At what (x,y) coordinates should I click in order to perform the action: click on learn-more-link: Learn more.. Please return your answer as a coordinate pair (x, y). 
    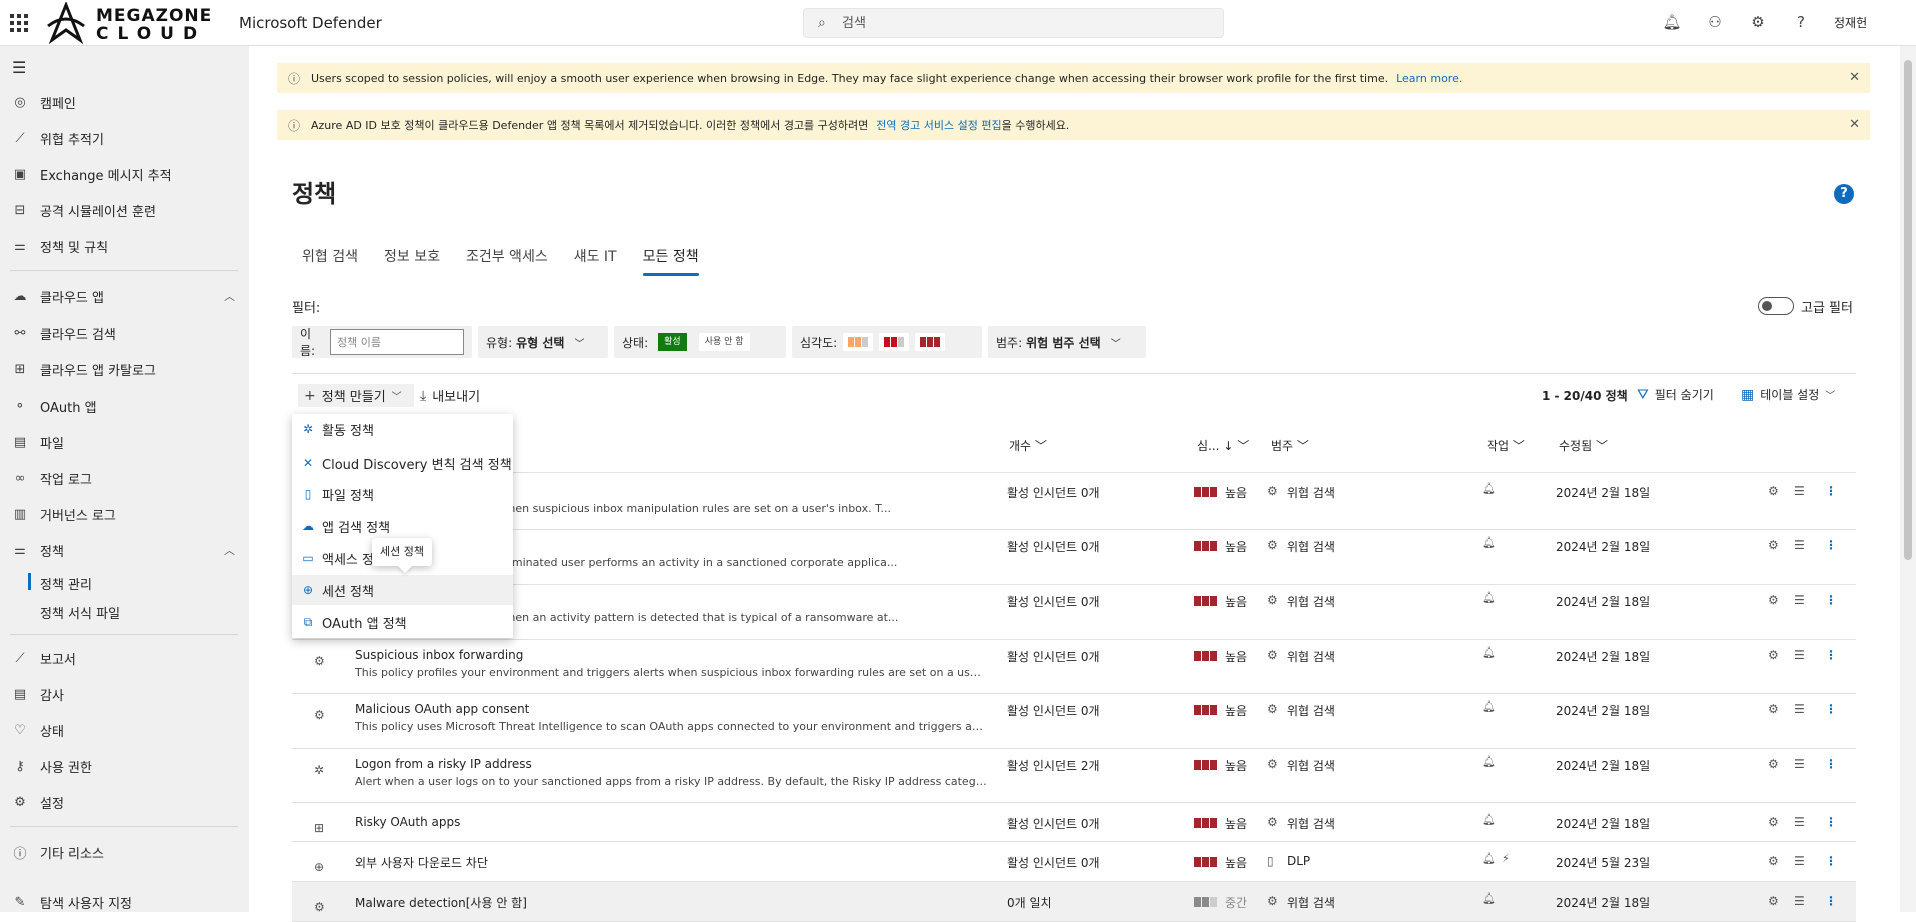
    Looking at the image, I should click on (1429, 78).